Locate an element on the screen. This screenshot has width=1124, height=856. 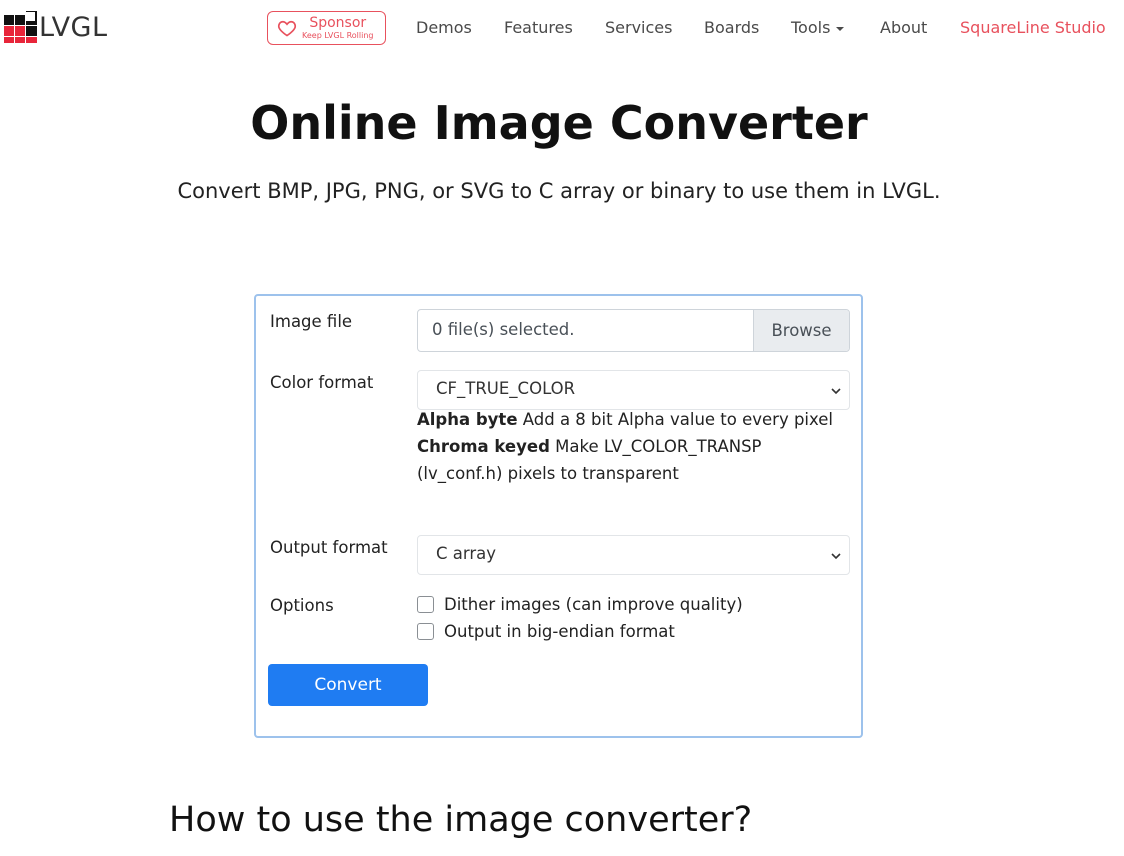
nav-tools: Tools is located at coordinates (818, 27).